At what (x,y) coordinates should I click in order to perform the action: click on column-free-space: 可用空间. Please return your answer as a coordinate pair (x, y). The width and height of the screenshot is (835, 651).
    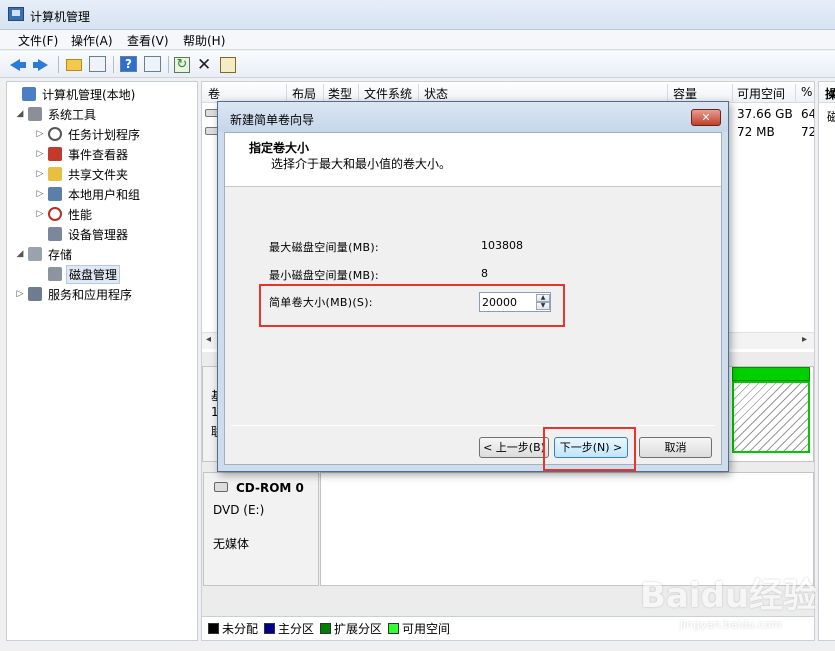
    Looking at the image, I should click on (761, 93).